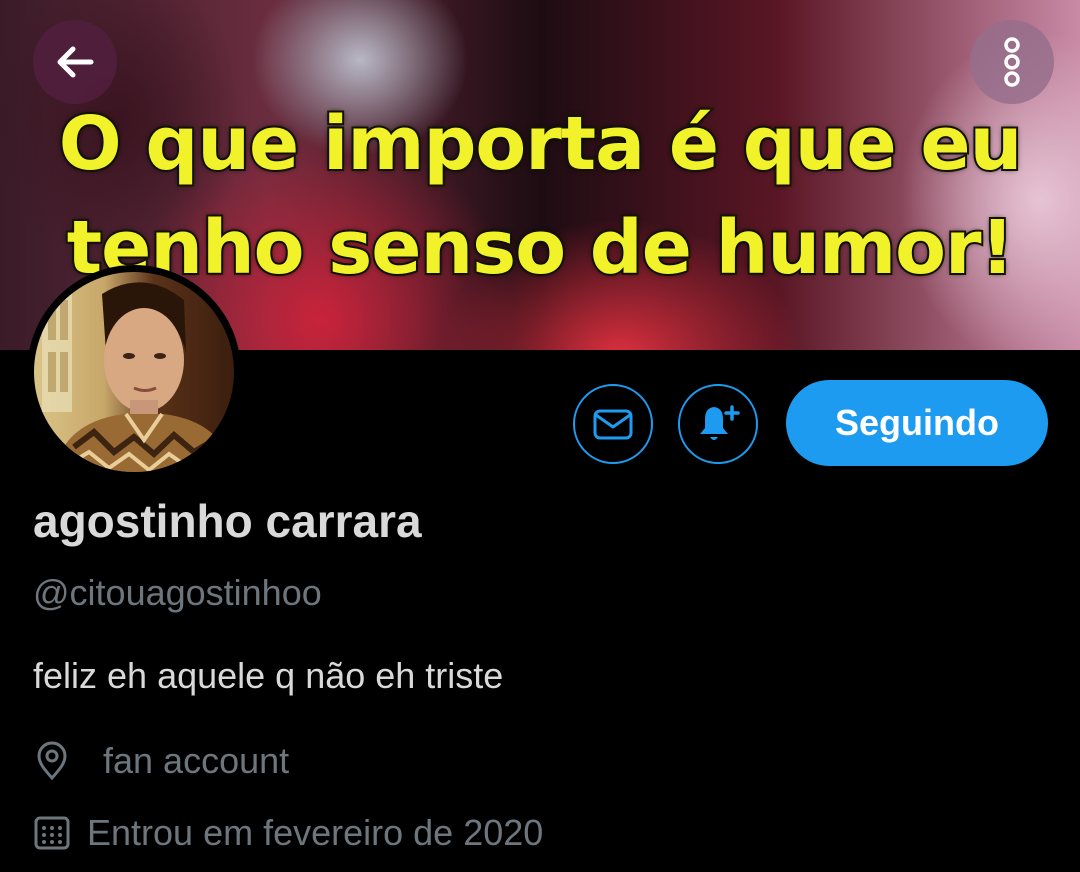 The width and height of the screenshot is (1080, 872). What do you see at coordinates (52, 761) in the screenshot?
I see `location-pin-icon` at bounding box center [52, 761].